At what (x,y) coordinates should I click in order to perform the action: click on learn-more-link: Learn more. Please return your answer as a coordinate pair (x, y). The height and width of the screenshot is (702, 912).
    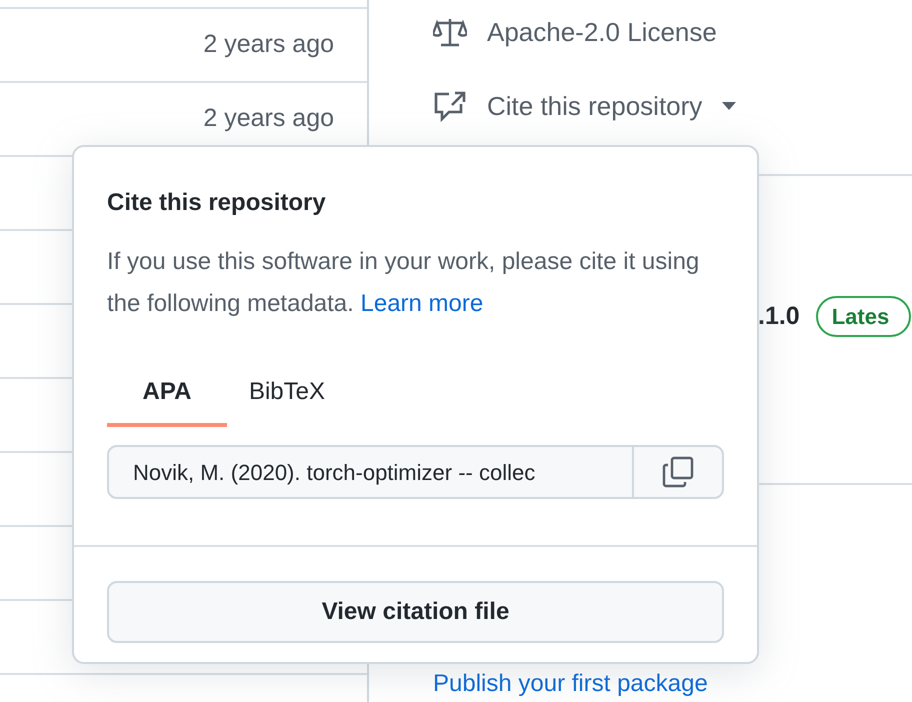
    Looking at the image, I should click on (422, 303).